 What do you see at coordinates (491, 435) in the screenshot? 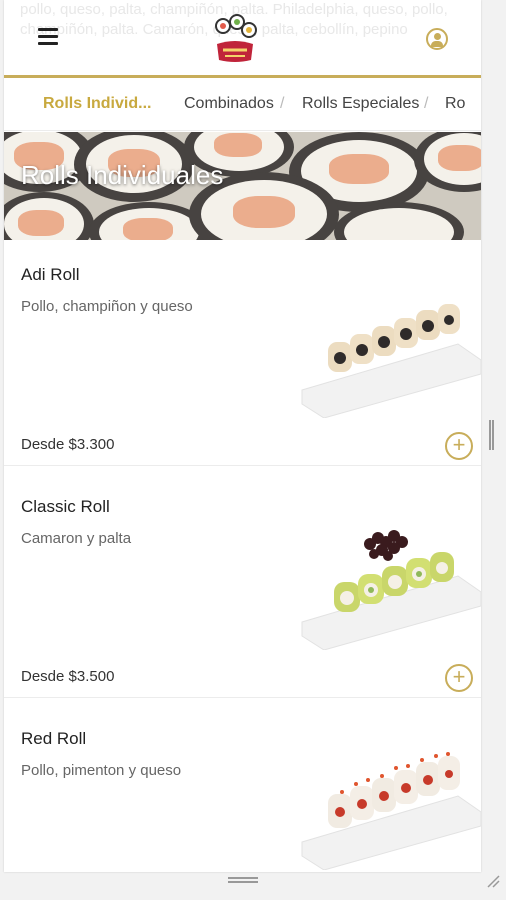
I see `scrollbar-handle` at bounding box center [491, 435].